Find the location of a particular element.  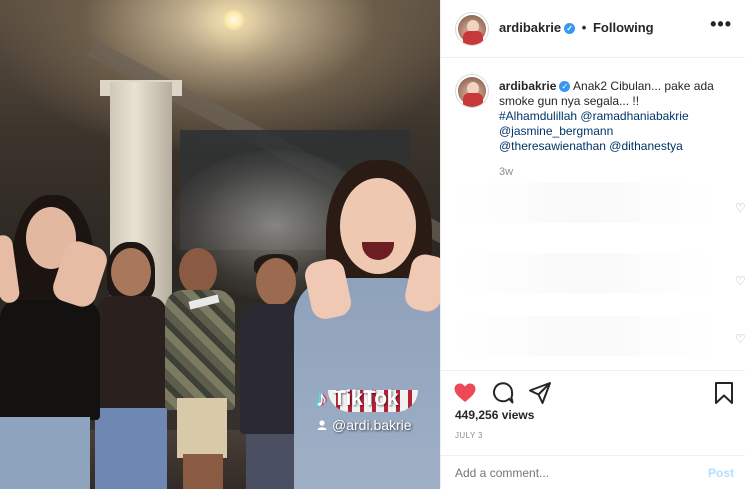

mention-link: @dithanestya is located at coordinates (646, 146).